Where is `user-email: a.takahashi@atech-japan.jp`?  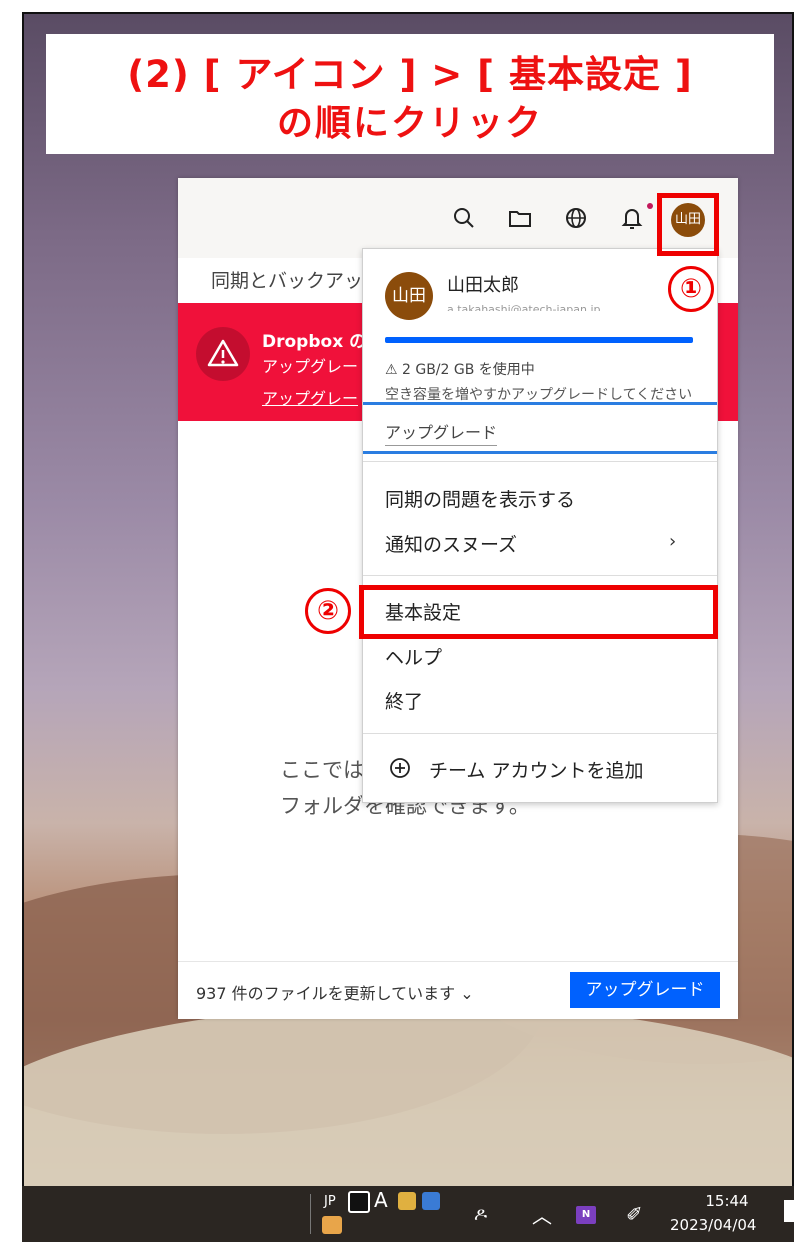
user-email: a.takahashi@atech-japan.jp is located at coordinates (524, 307).